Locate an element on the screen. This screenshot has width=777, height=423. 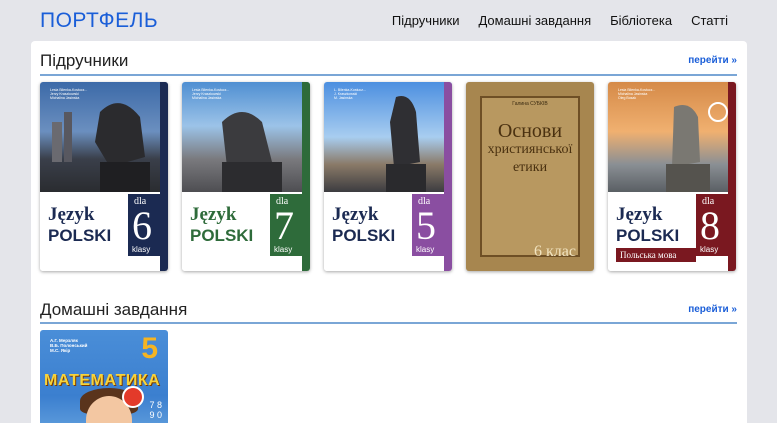
grade-number: 7 is located at coordinates (284, 225).